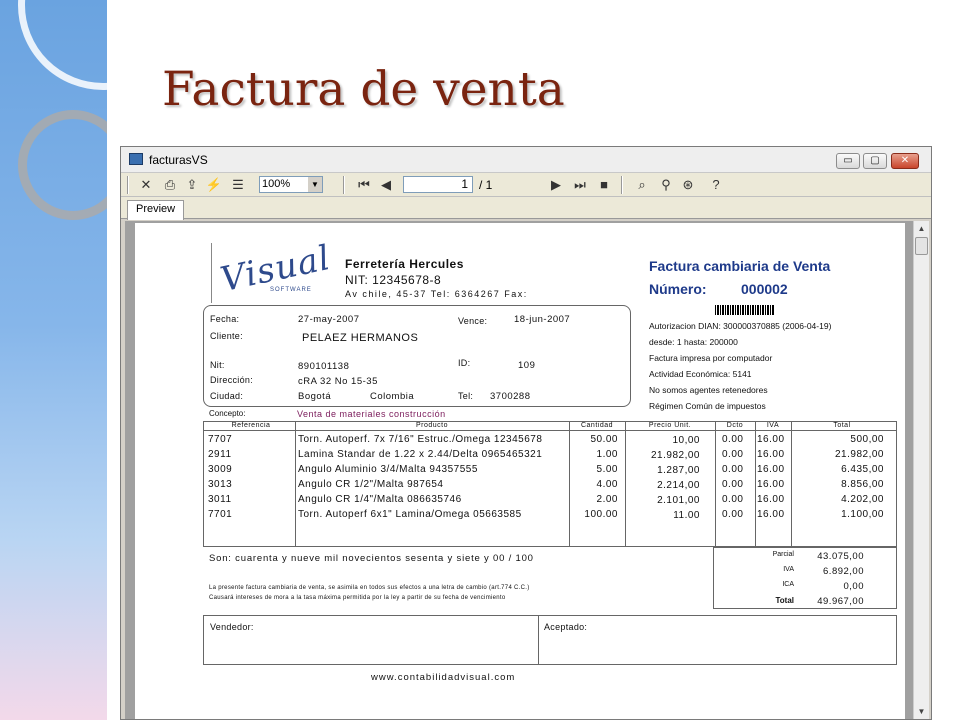 The image size is (960, 720). What do you see at coordinates (604, 185) in the screenshot?
I see `stop-icon: ■` at bounding box center [604, 185].